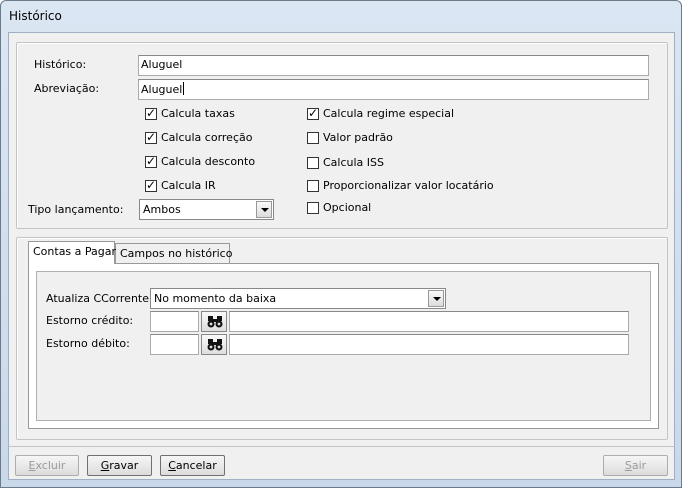  I want to click on abreviacao-input: Aluguel, so click(393, 89).